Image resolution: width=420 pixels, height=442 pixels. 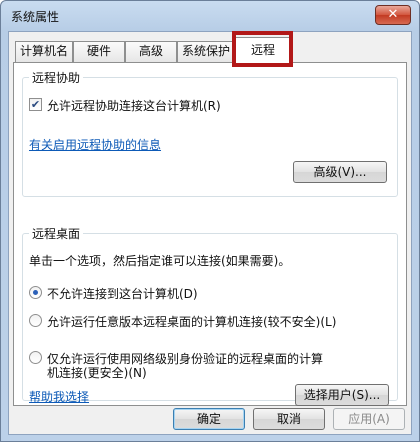 I want to click on tab-system-protection: 系统保护, so click(x=206, y=51).